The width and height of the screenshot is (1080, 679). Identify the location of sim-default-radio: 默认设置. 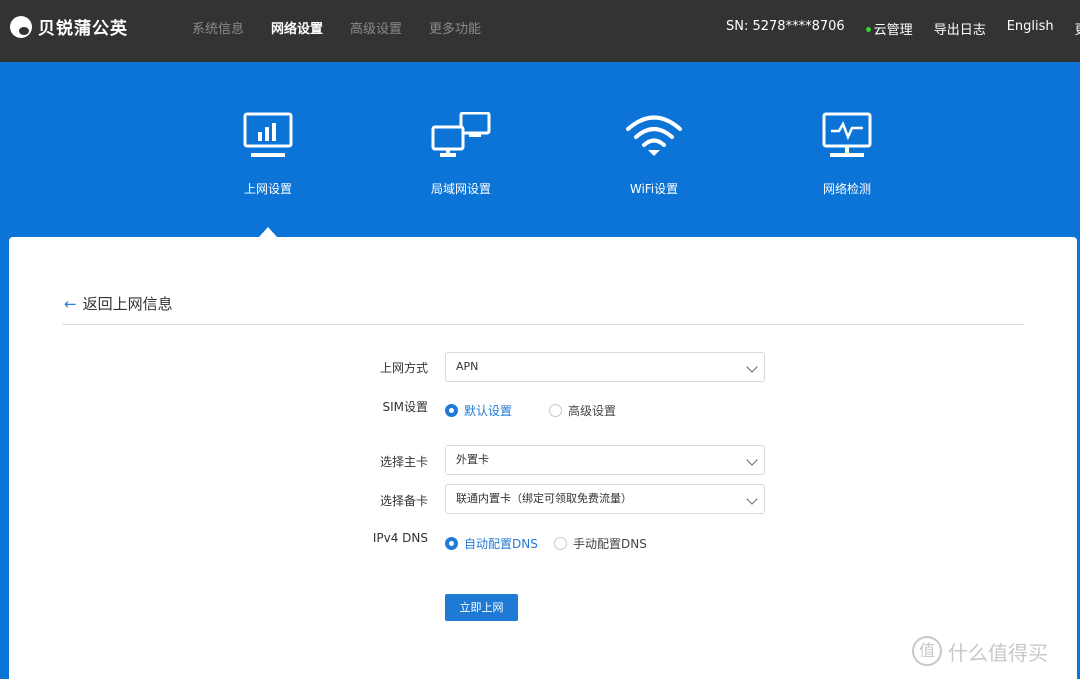
(478, 410).